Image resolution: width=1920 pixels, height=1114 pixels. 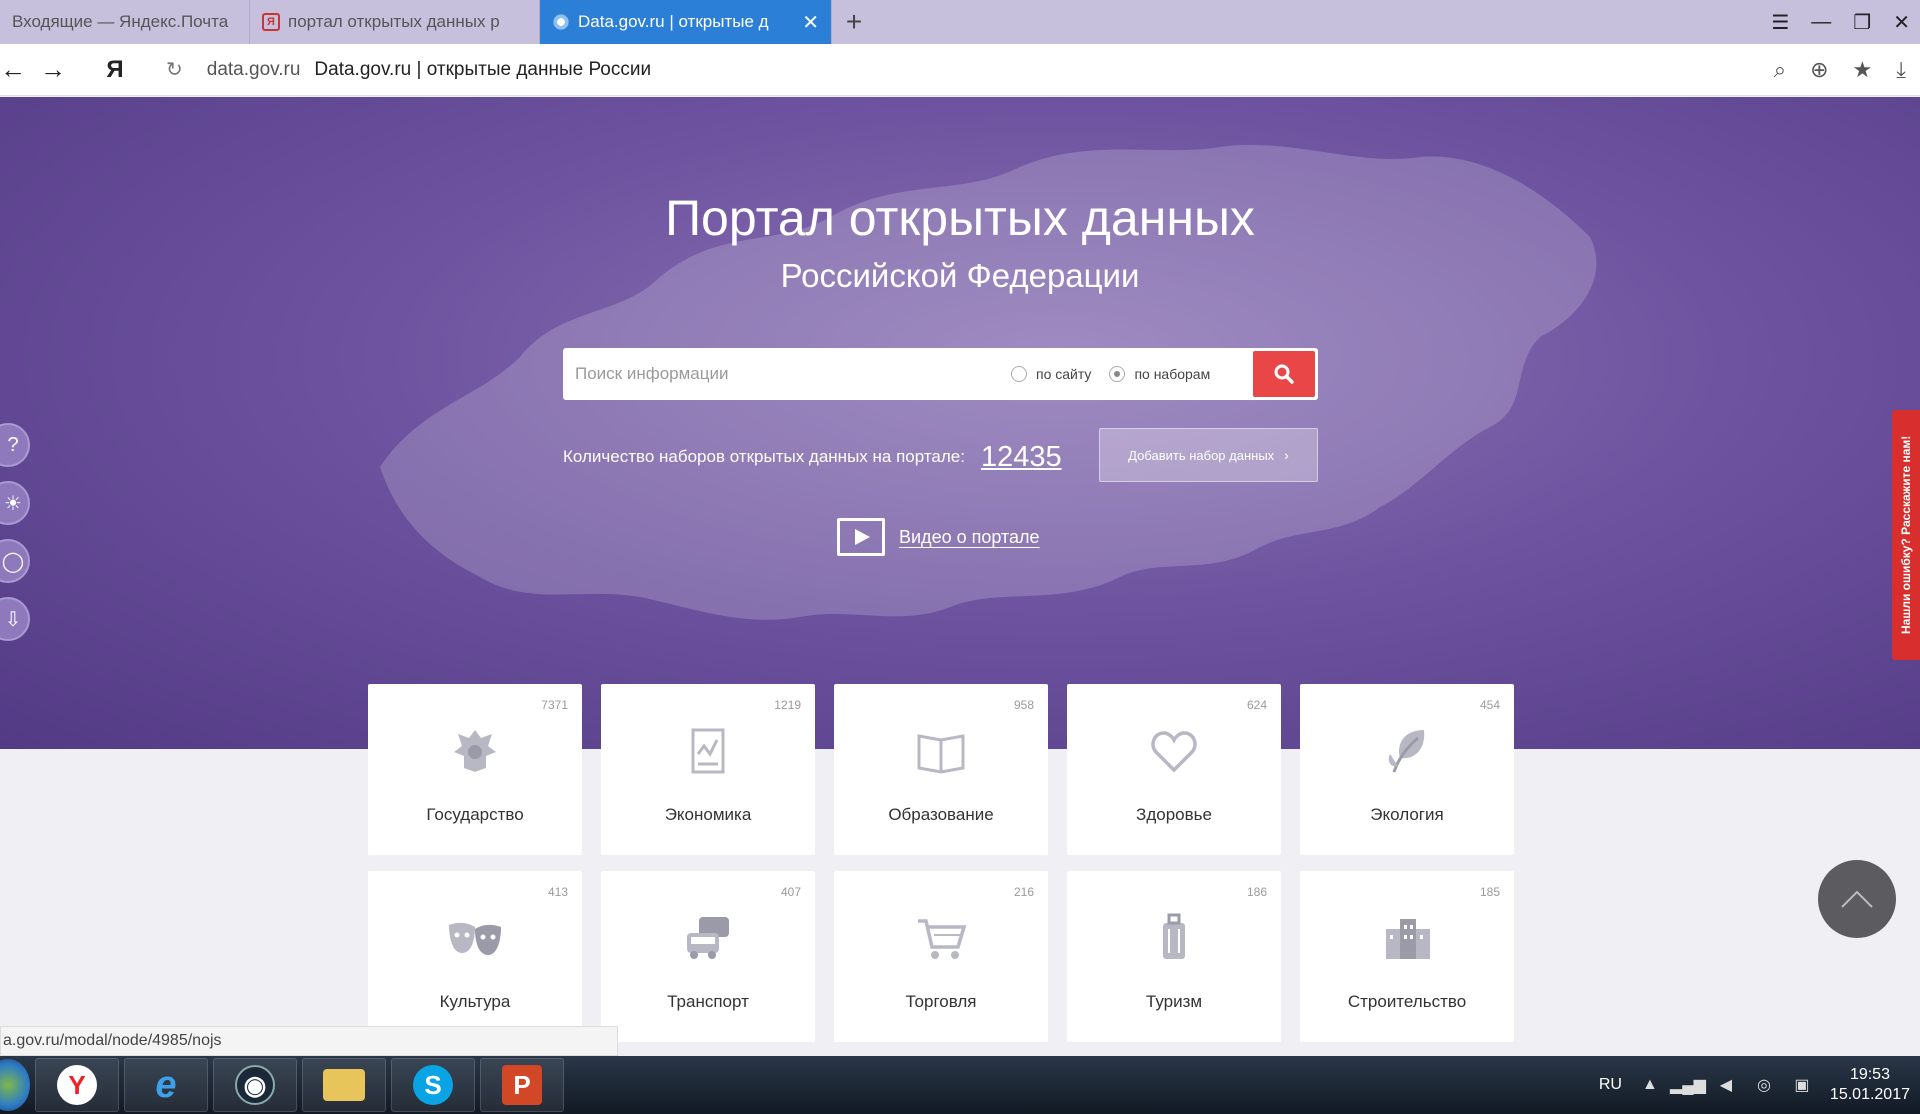 I want to click on radio-datasets: по наборам, so click(x=1159, y=374).